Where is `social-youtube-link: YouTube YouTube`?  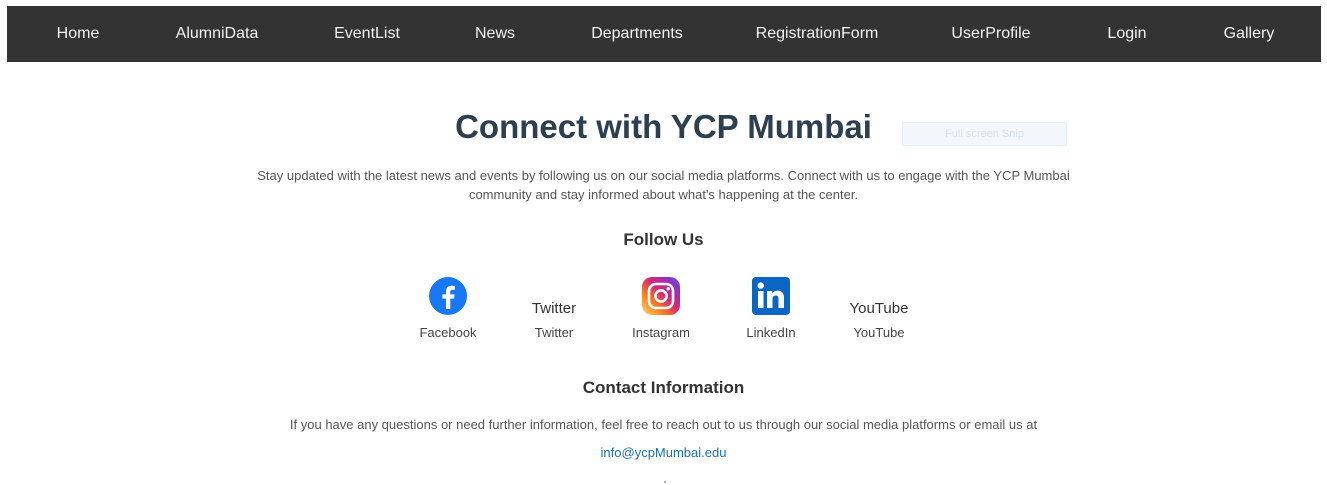
social-youtube-link: YouTube YouTube is located at coordinates (879, 311).